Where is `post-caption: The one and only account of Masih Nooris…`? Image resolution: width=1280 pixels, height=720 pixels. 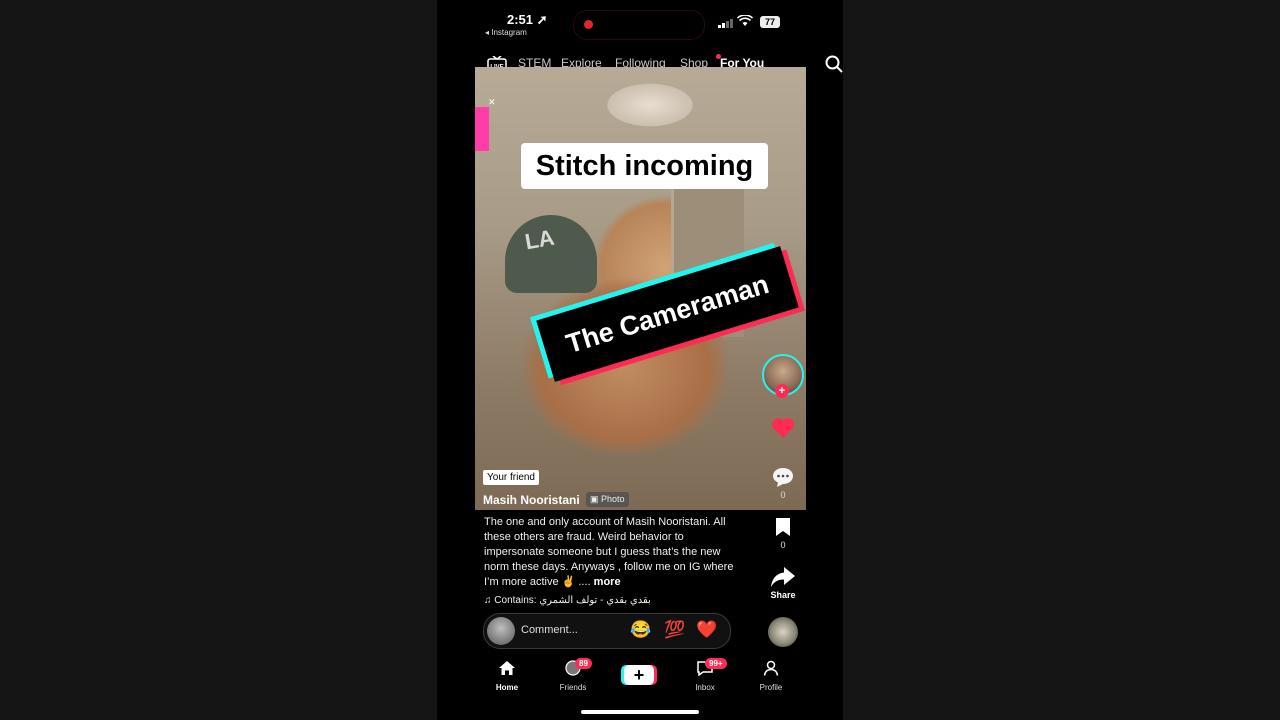 post-caption: The one and only account of Masih Nooris… is located at coordinates (609, 552).